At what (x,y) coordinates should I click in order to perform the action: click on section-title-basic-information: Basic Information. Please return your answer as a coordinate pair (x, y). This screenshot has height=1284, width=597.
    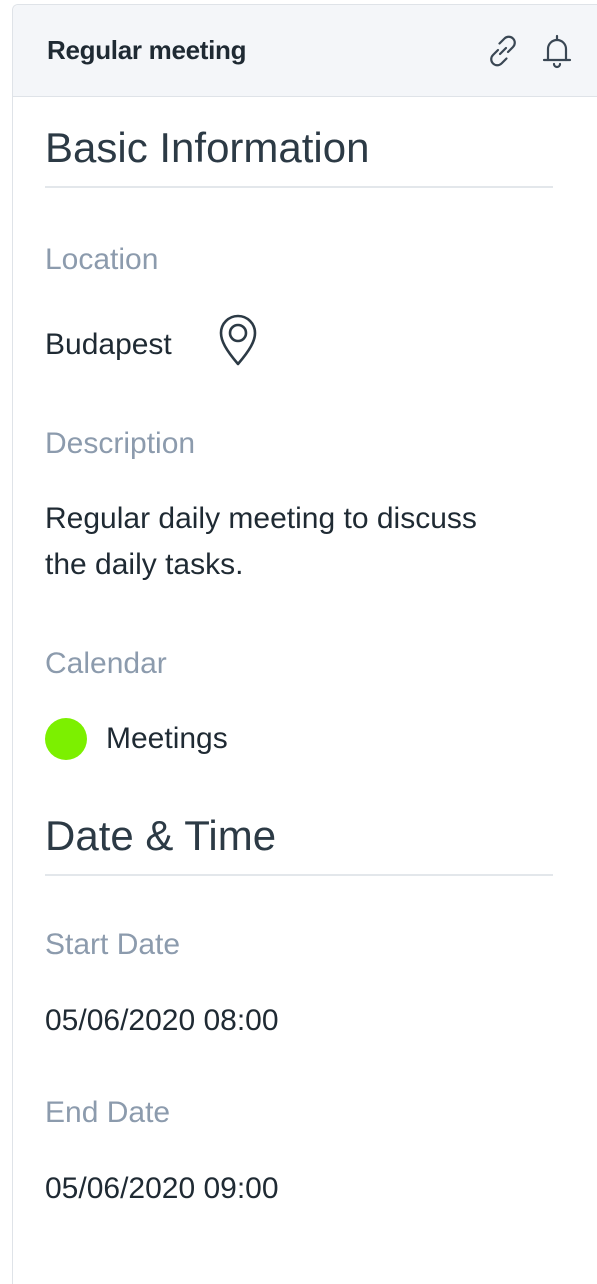
    Looking at the image, I should click on (207, 147).